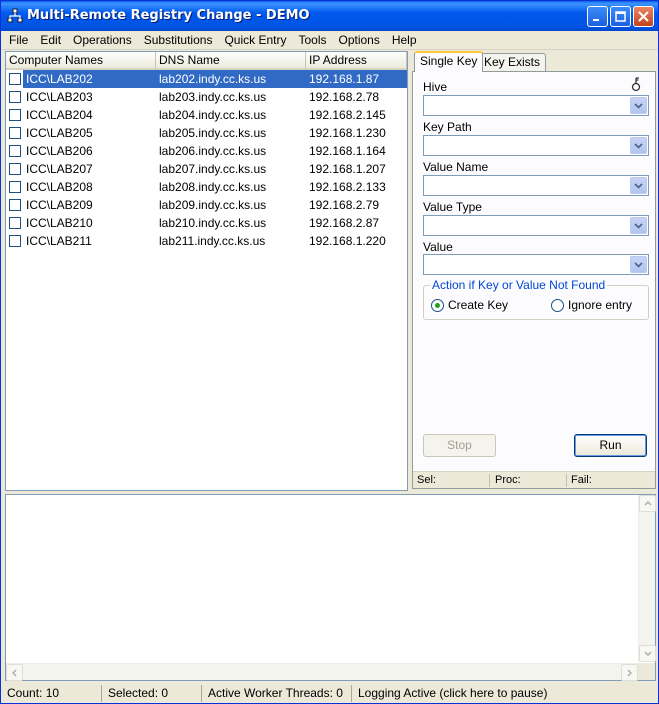 This screenshot has height=704, width=659. Describe the element at coordinates (59, 187) in the screenshot. I see `computer-name: ICC\LAB208` at that location.